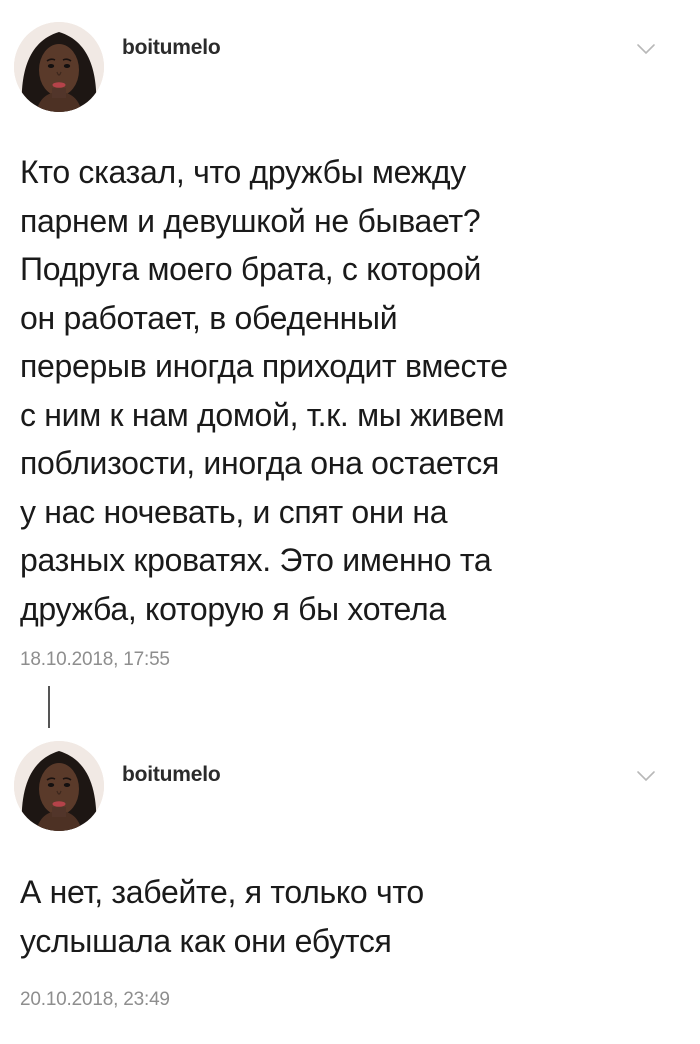  Describe the element at coordinates (95, 659) in the screenshot. I see `post-timestamp: 18.10.2018, 17:55` at that location.